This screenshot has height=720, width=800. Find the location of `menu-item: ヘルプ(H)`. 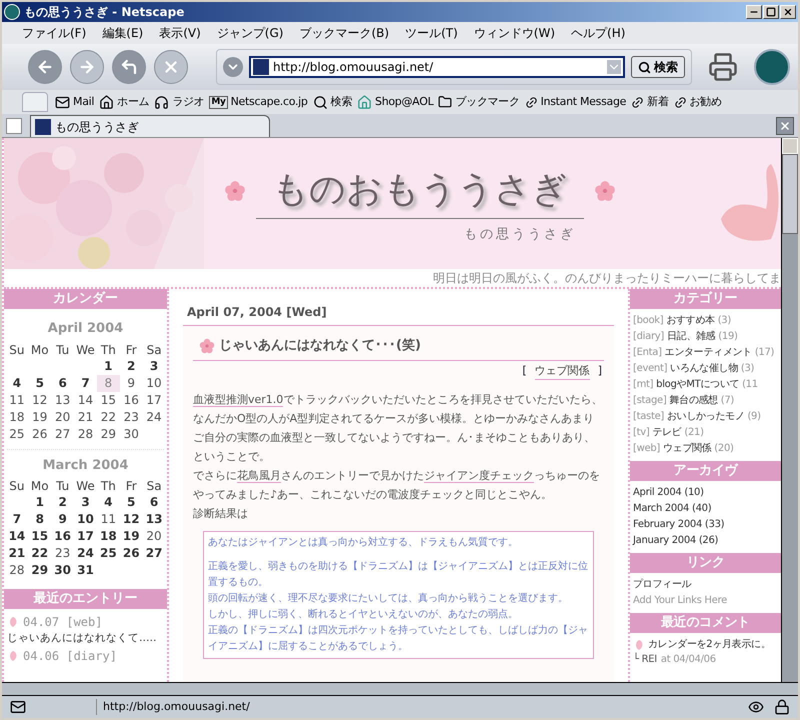

menu-item: ヘルプ(H) is located at coordinates (598, 33).